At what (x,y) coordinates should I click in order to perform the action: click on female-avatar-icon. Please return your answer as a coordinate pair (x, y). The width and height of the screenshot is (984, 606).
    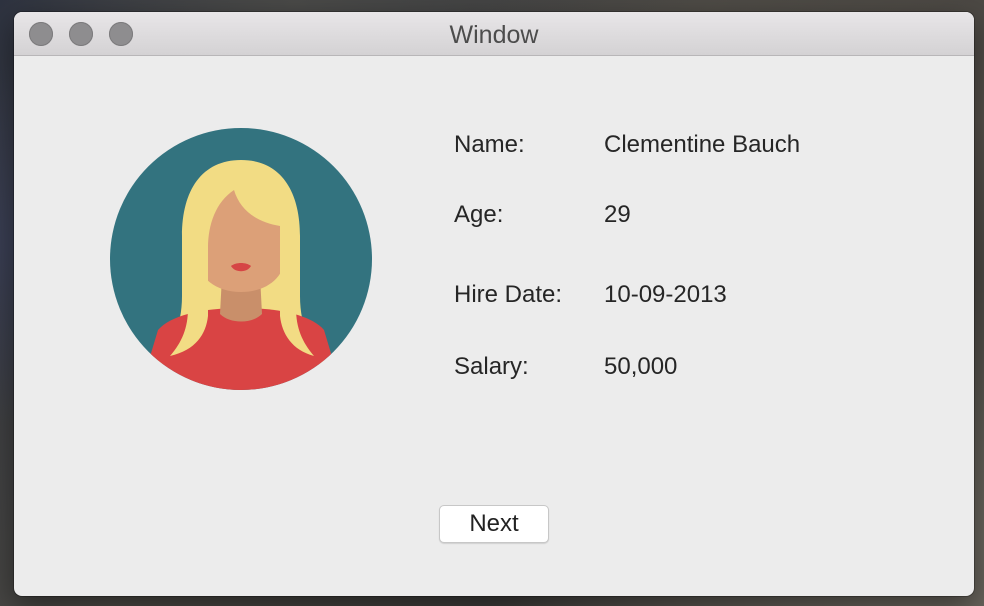
    Looking at the image, I should click on (241, 259).